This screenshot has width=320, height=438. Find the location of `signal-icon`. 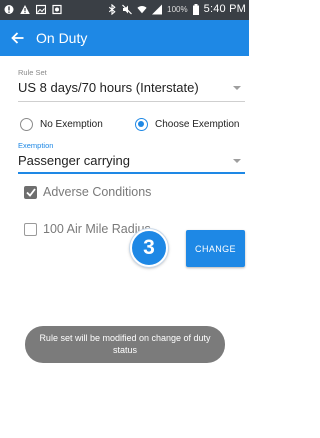

signal-icon is located at coordinates (157, 9).